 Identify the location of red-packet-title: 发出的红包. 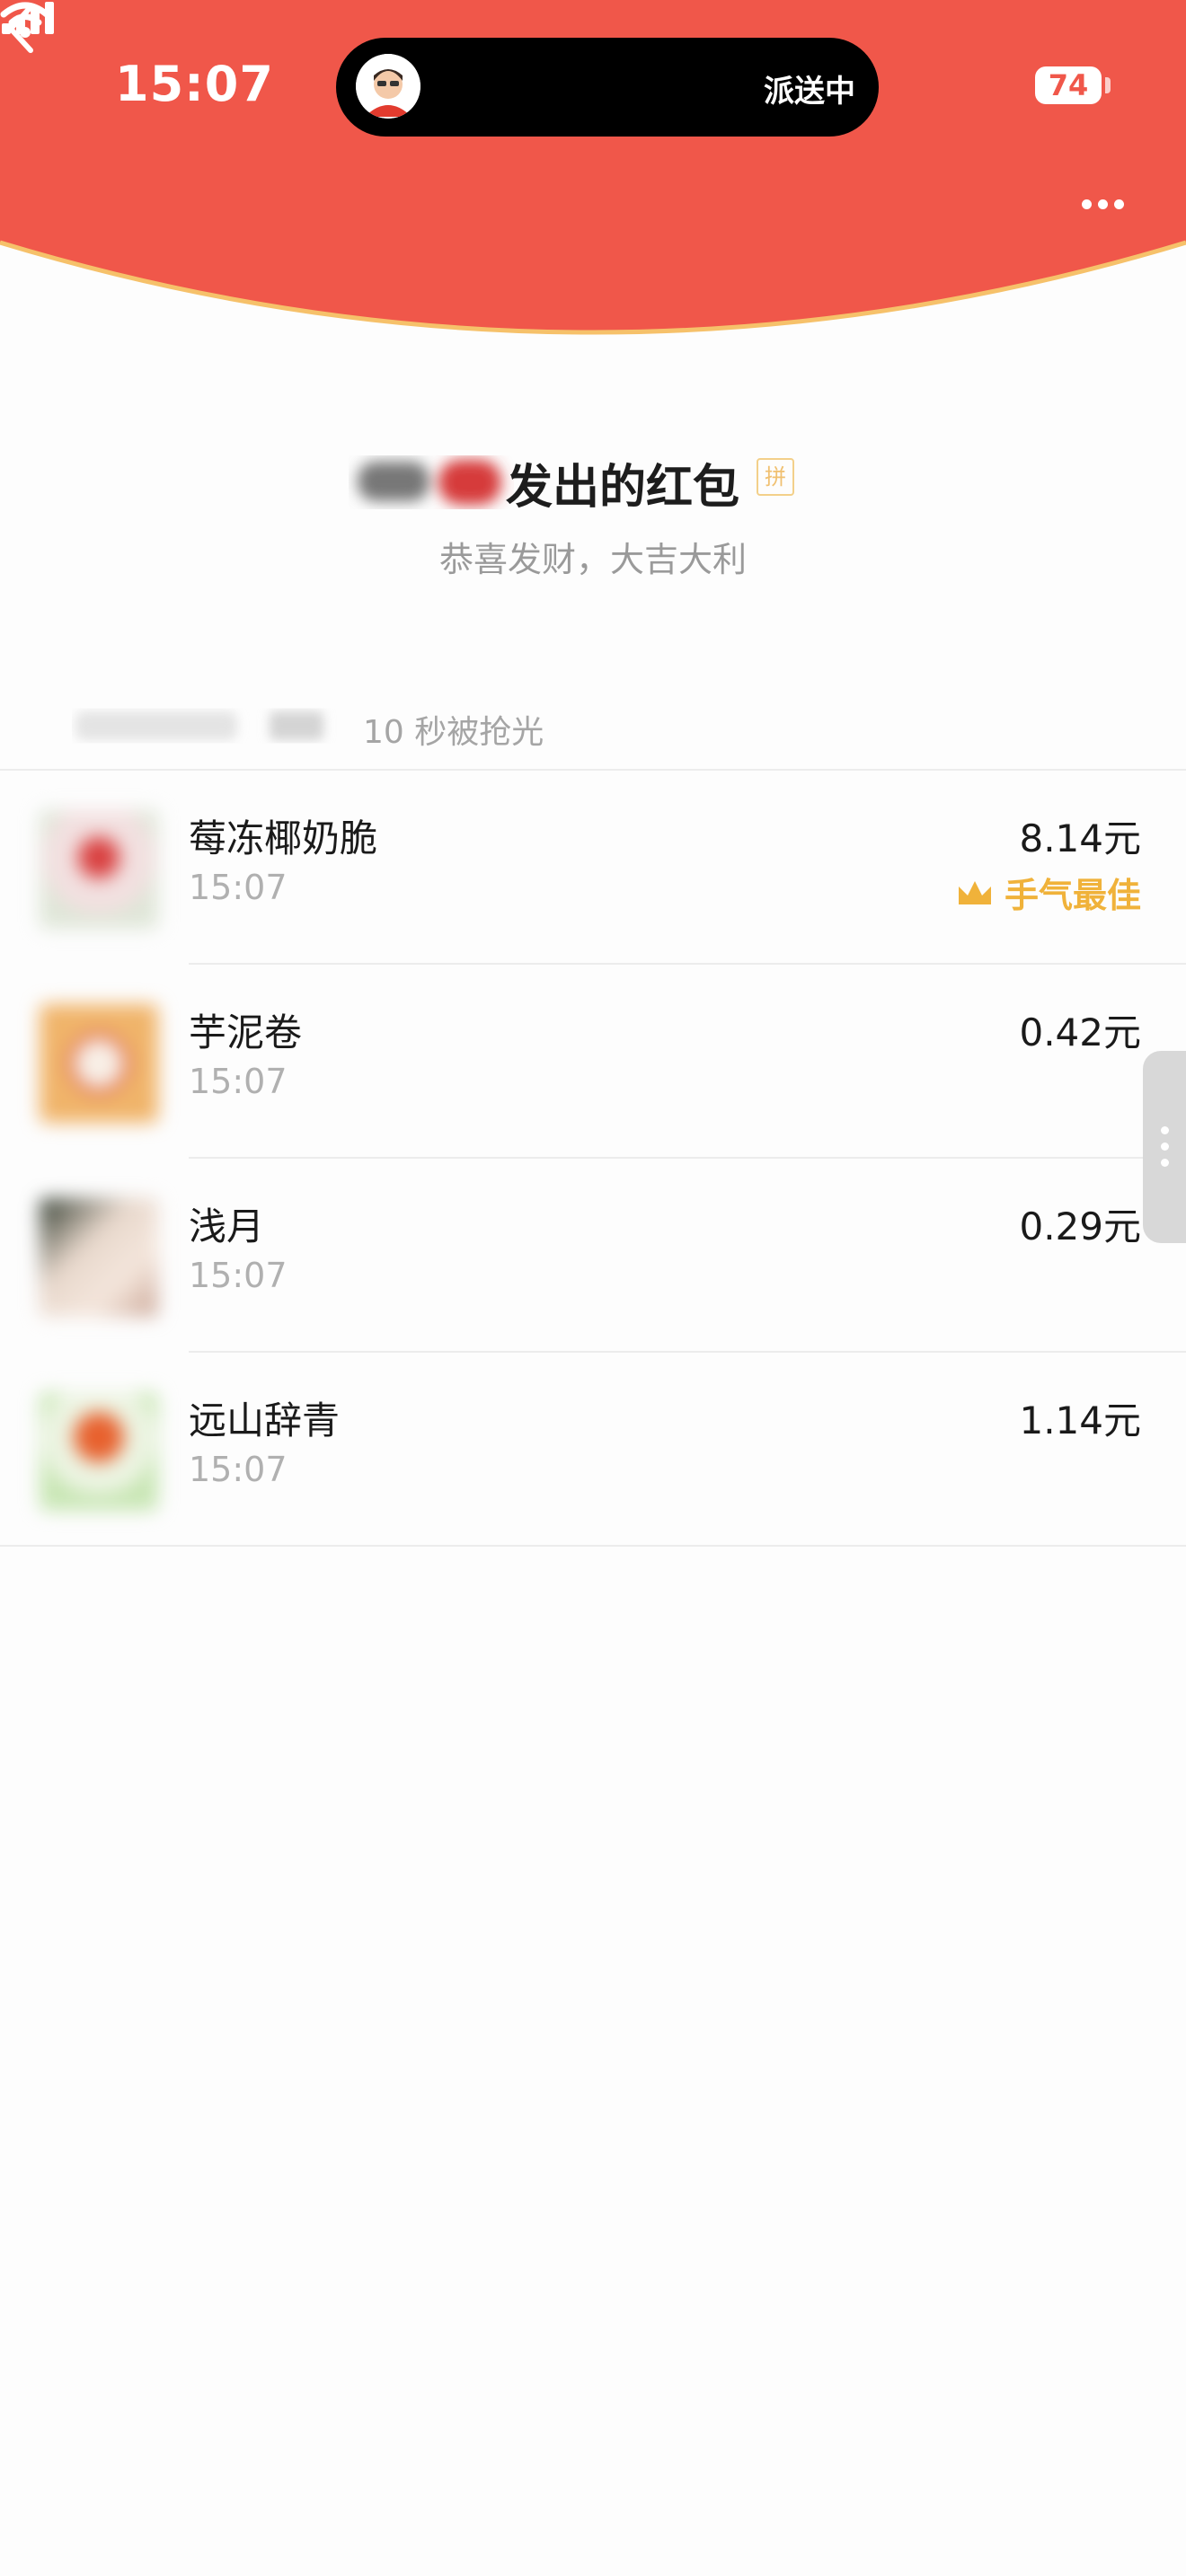
(623, 488).